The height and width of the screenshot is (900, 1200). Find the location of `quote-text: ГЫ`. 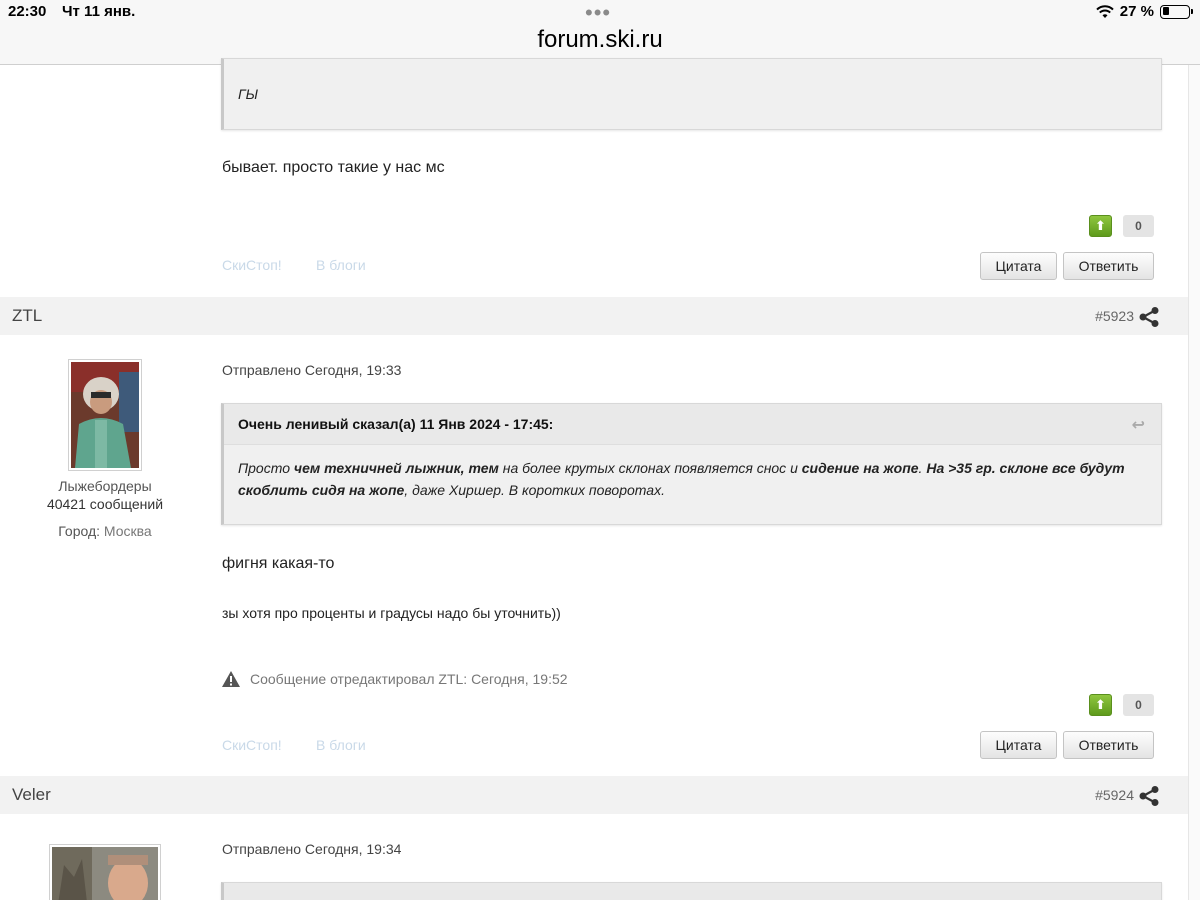

quote-text: ГЫ is located at coordinates (248, 94).